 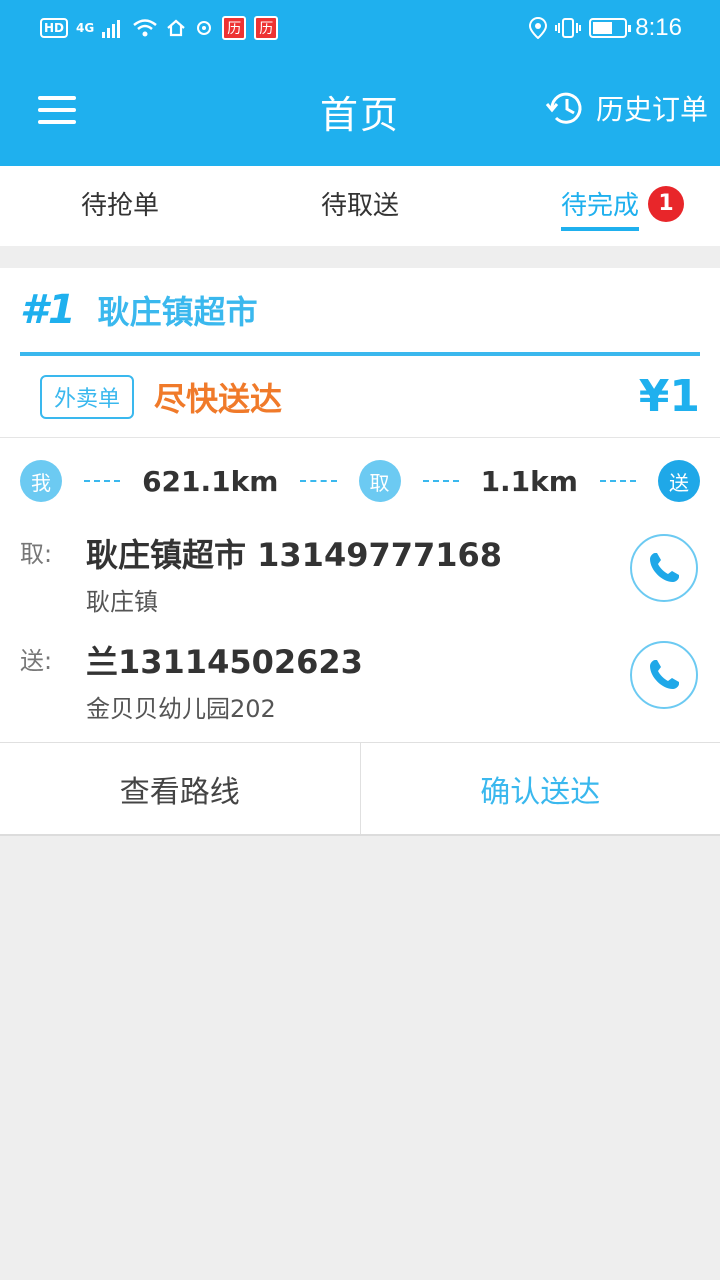 What do you see at coordinates (41, 481) in the screenshot?
I see `me-marker: 我` at bounding box center [41, 481].